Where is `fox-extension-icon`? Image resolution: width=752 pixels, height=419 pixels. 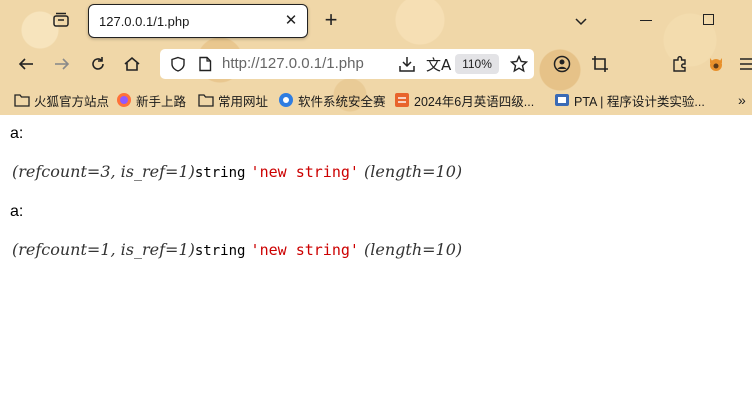 fox-extension-icon is located at coordinates (716, 64).